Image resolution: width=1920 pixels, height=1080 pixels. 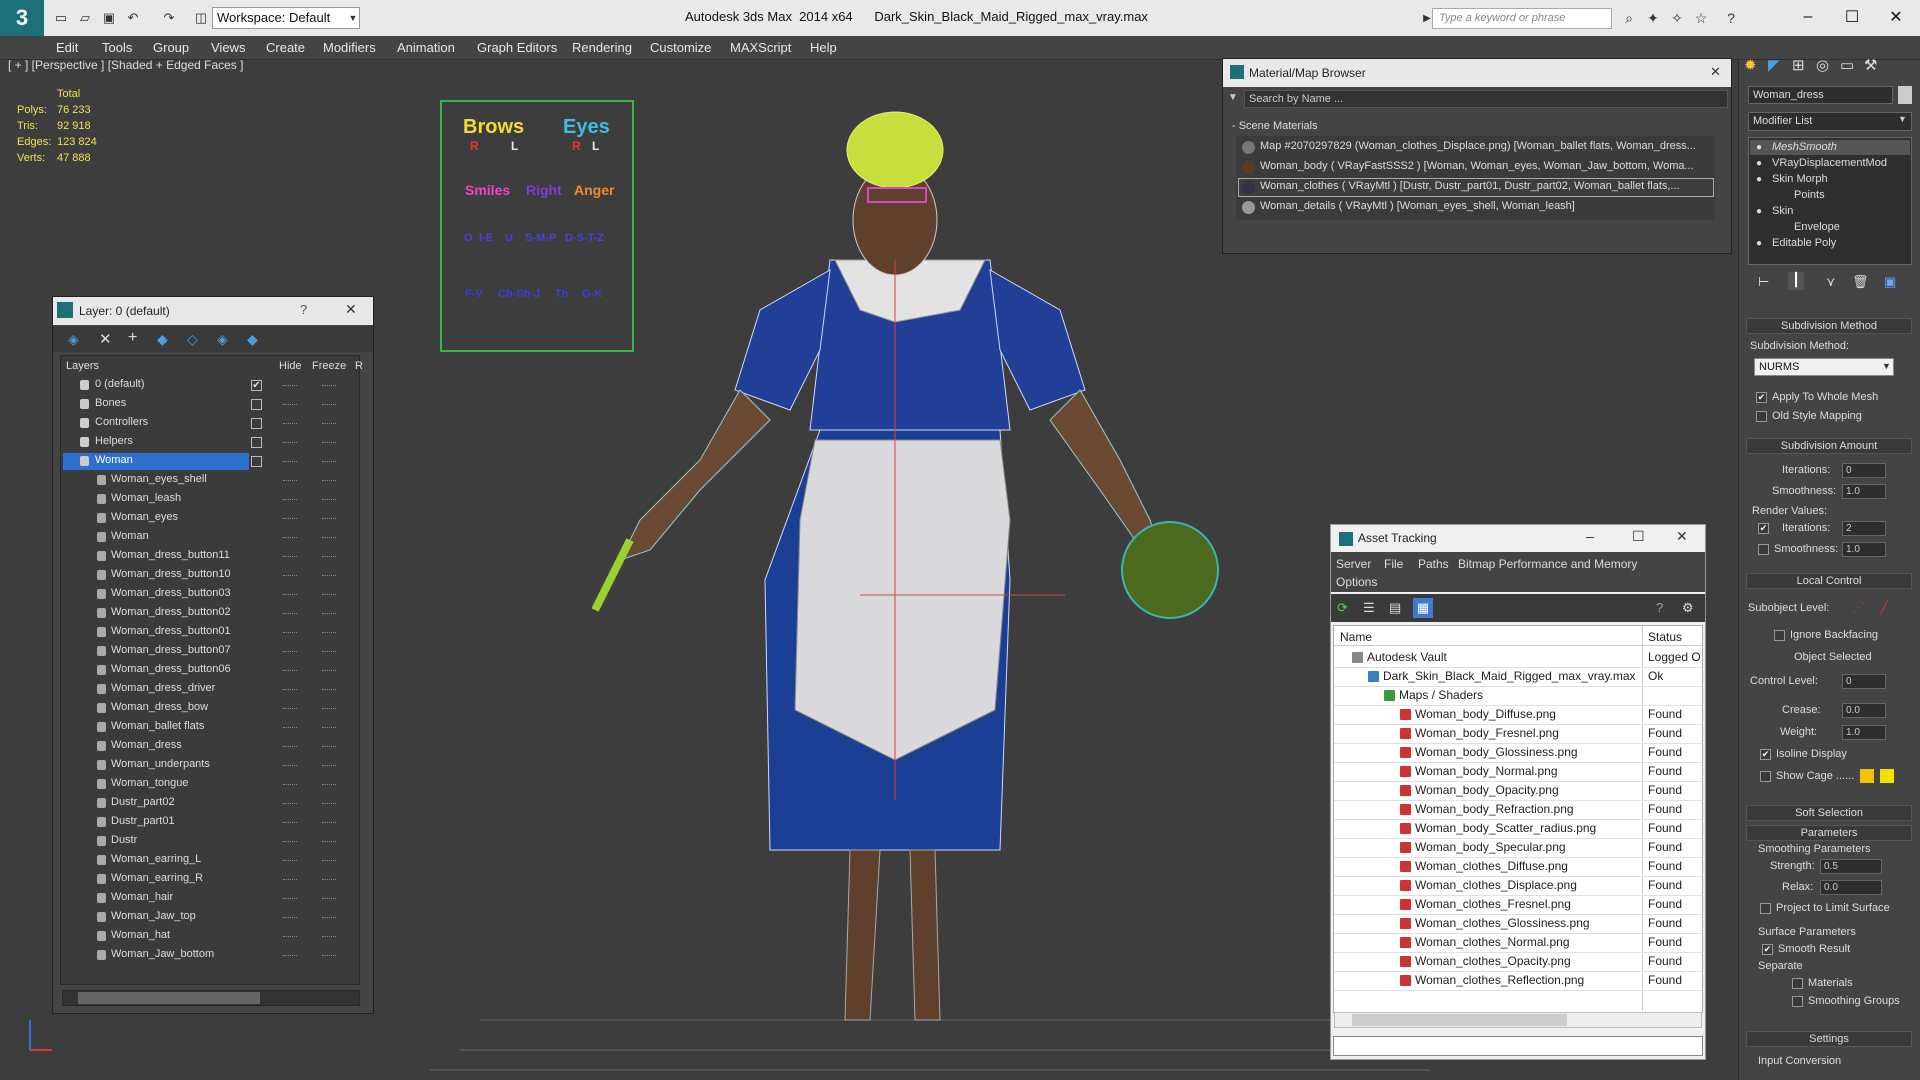 I want to click on smoothness-spinner: 1.0, so click(x=1864, y=491).